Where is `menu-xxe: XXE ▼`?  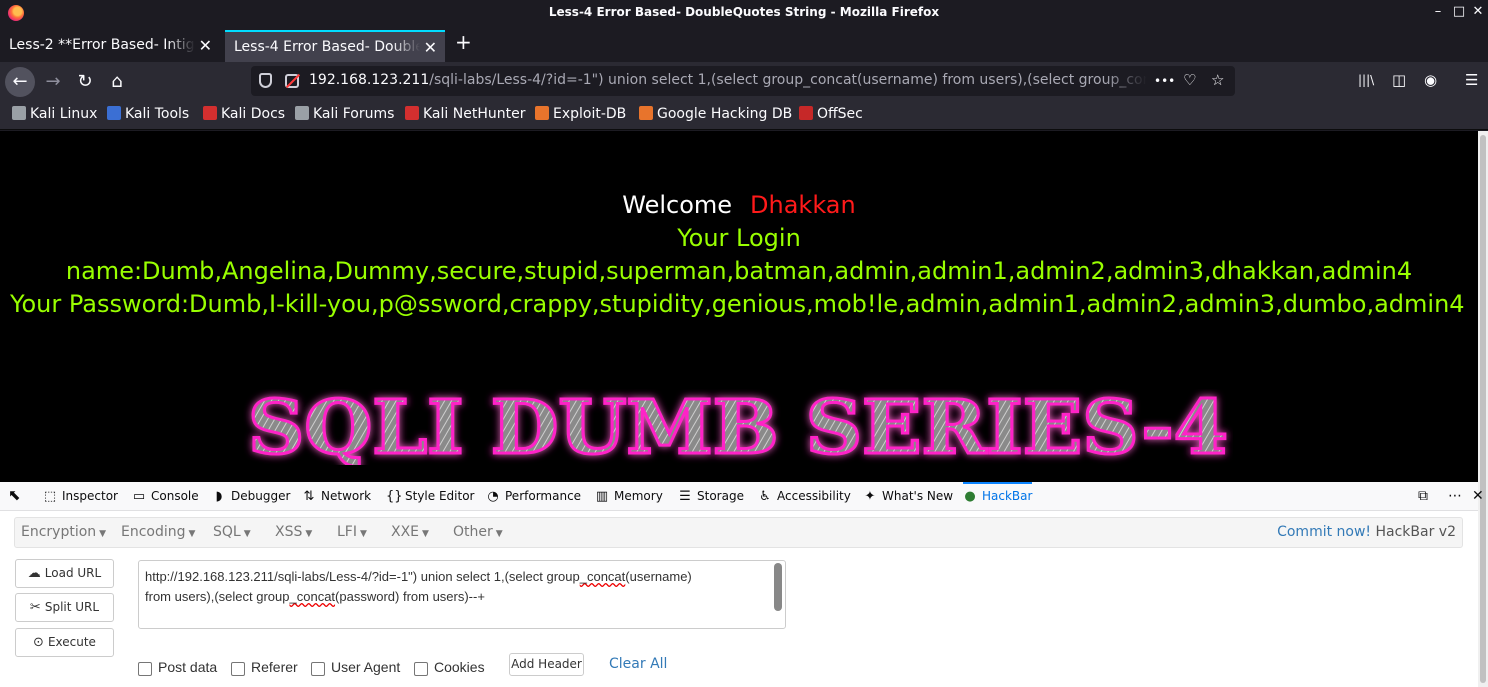
menu-xxe: XXE ▼ is located at coordinates (410, 532).